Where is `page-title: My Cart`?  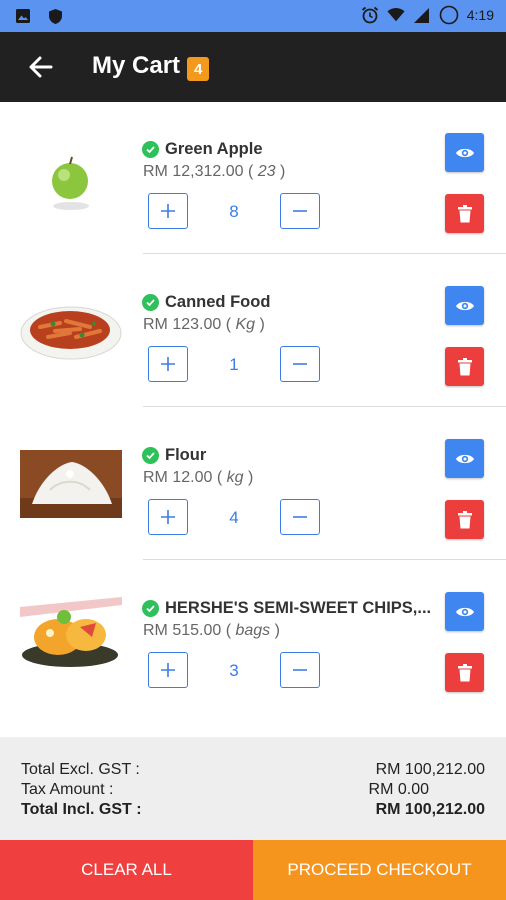 page-title: My Cart is located at coordinates (136, 65).